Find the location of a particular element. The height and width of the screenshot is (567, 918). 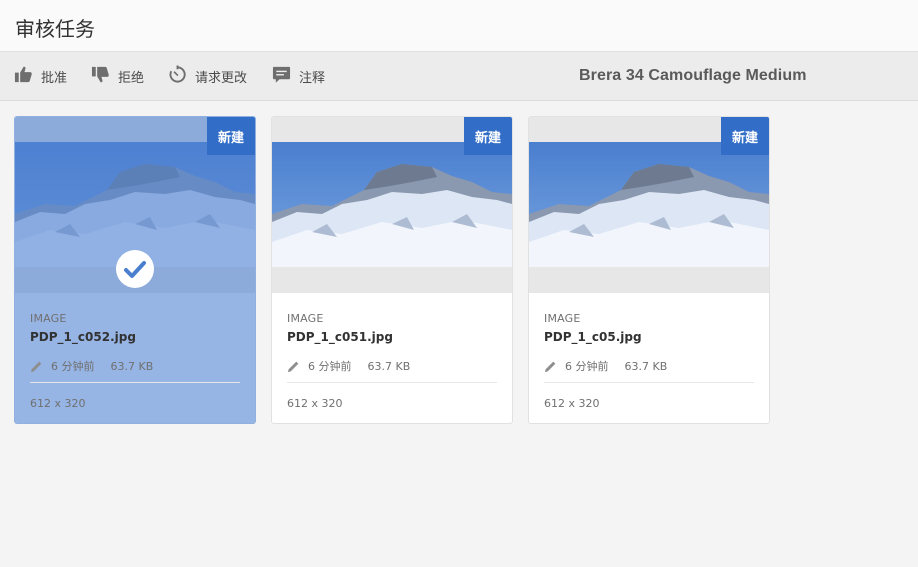

approve-label: 批准 is located at coordinates (54, 78).